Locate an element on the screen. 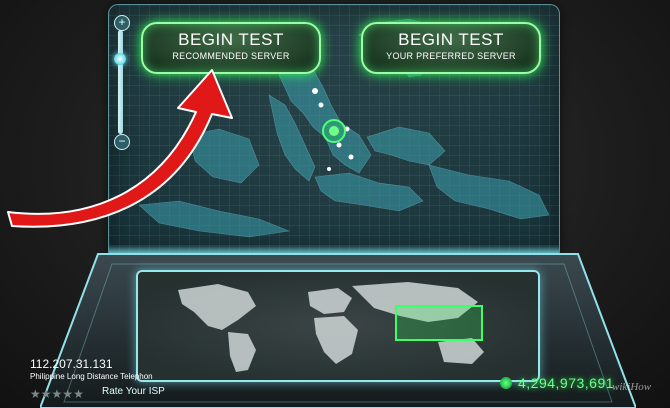  red-arrow-annotation is located at coordinates (120, 148).